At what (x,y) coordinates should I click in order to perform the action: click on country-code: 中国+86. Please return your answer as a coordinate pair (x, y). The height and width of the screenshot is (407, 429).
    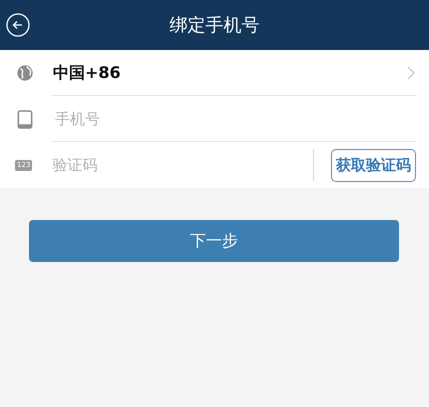
    Looking at the image, I should click on (230, 73).